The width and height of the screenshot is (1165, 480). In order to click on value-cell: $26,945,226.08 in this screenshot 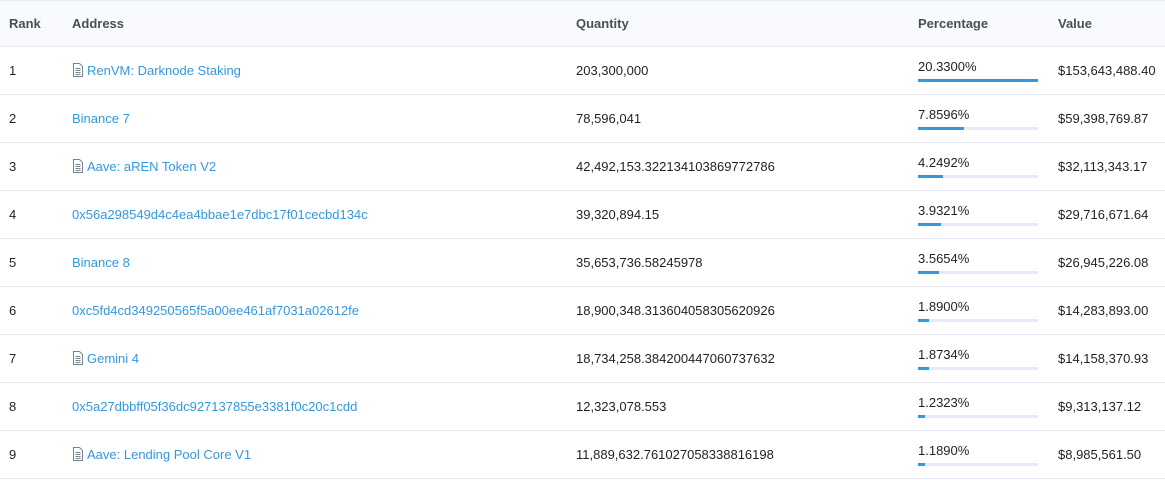, I will do `click(1111, 262)`.